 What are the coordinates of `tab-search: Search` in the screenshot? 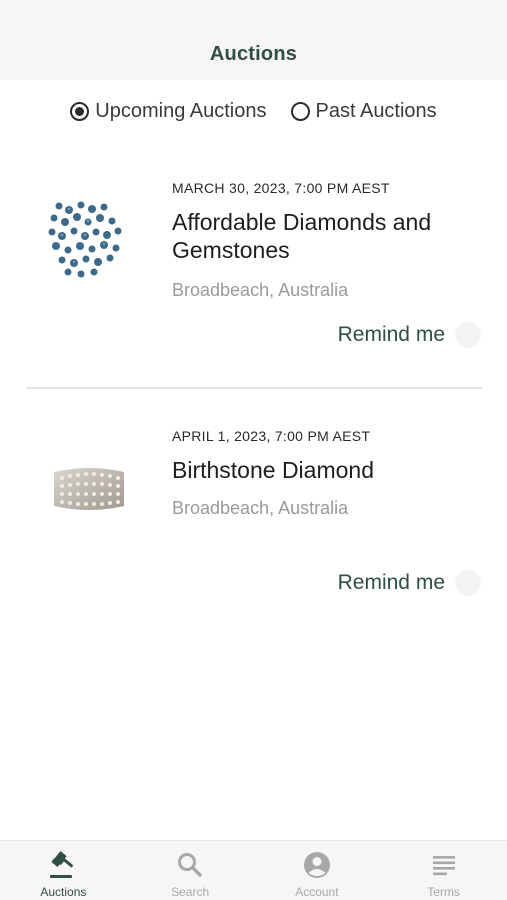 It's located at (190, 870).